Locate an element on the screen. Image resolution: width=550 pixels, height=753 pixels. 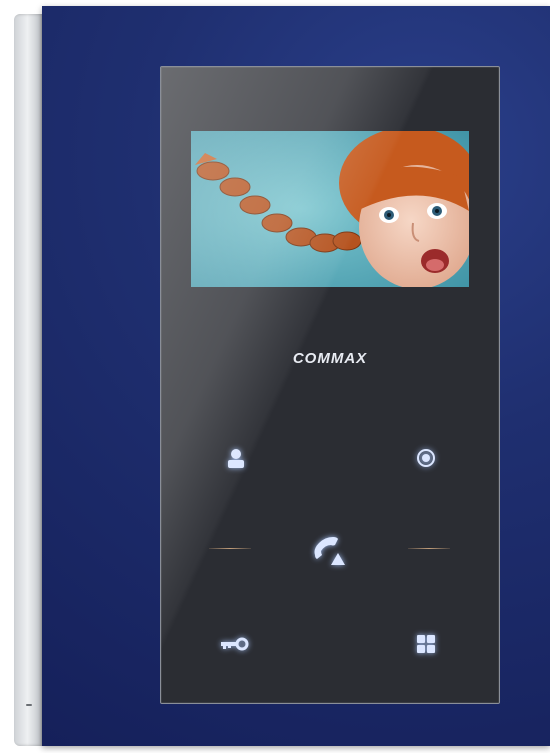
screen-photo is located at coordinates (330, 209).